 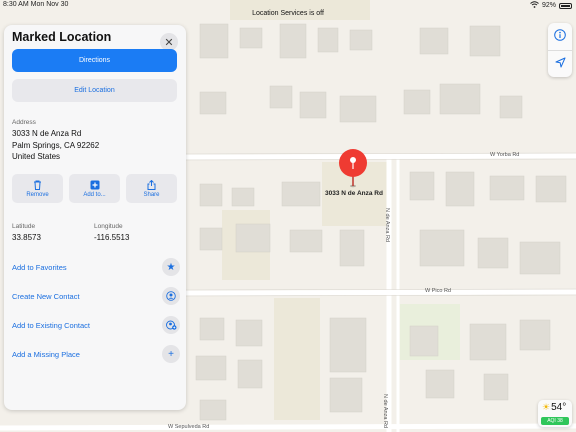 I want to click on wifi-icon, so click(x=534, y=5).